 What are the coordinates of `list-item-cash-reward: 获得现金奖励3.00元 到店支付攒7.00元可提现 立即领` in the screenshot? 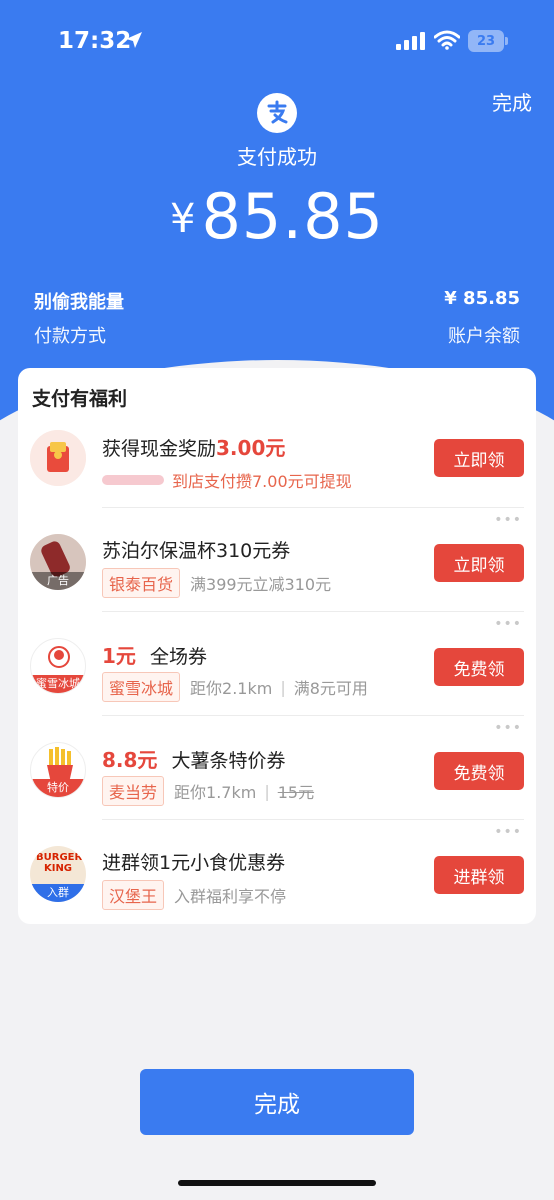 It's located at (277, 456).